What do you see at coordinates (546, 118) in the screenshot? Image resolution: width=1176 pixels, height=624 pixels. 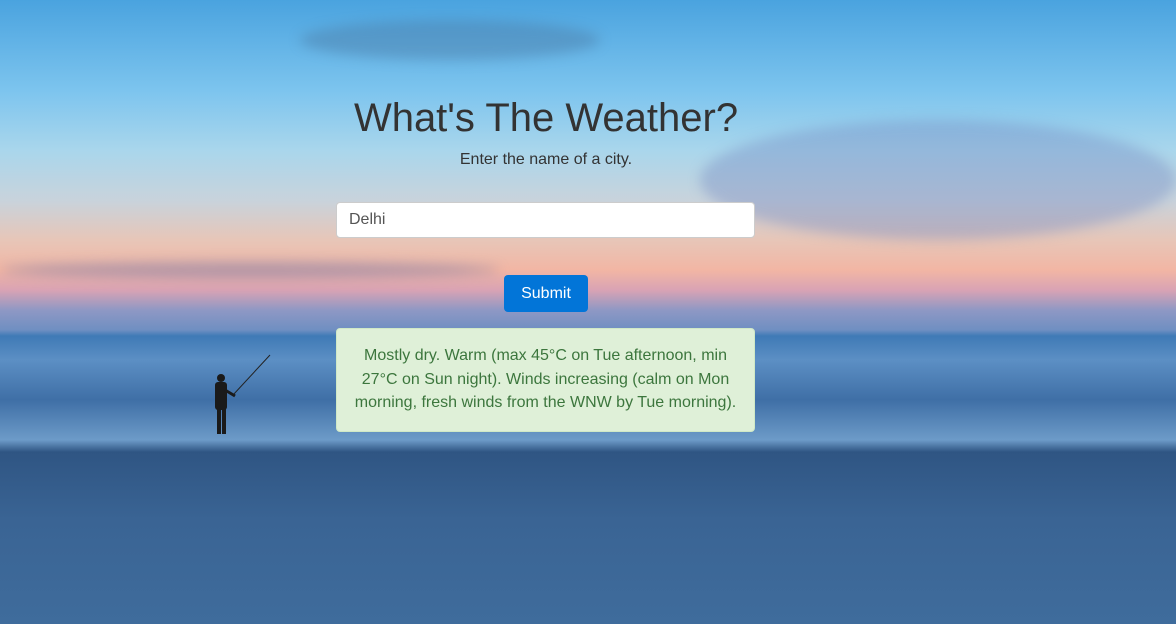 I see `page-title: What's The Weather?` at bounding box center [546, 118].